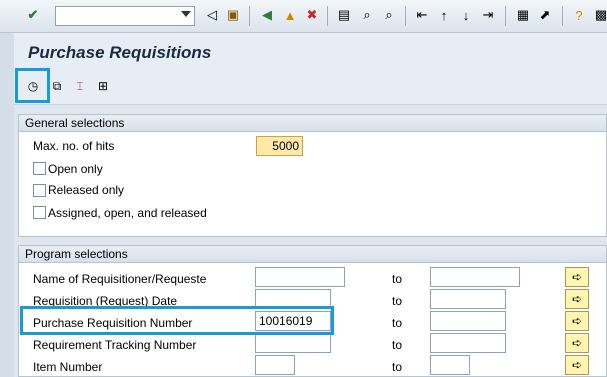 This screenshot has width=607, height=377. What do you see at coordinates (300, 277) in the screenshot?
I see `requisitioner-from-input` at bounding box center [300, 277].